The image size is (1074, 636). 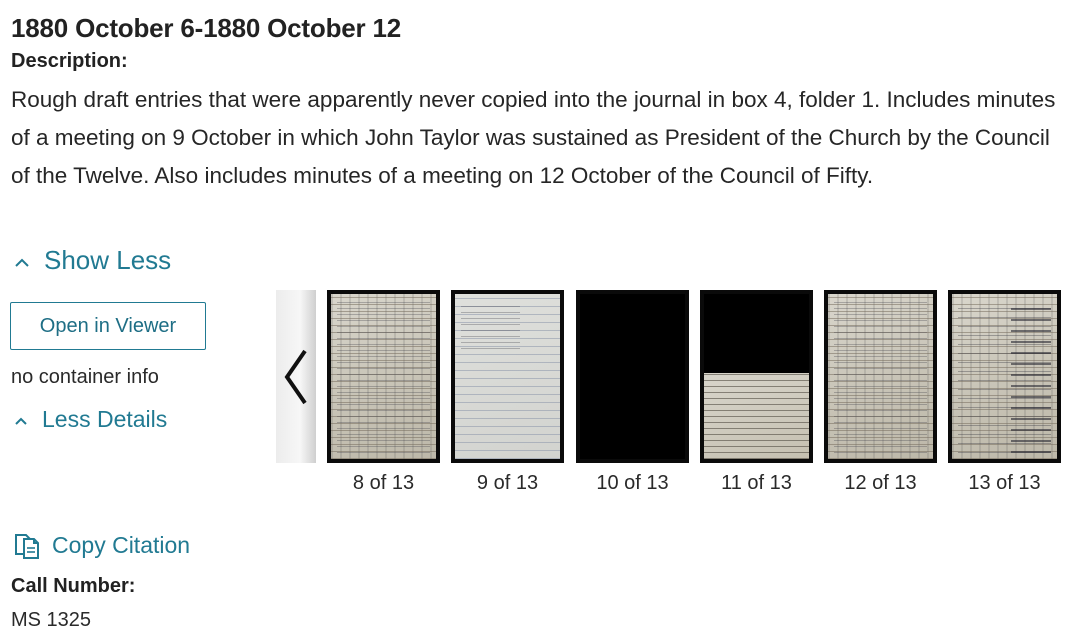 I want to click on thumbnail-label: 11 of 13, so click(x=756, y=483).